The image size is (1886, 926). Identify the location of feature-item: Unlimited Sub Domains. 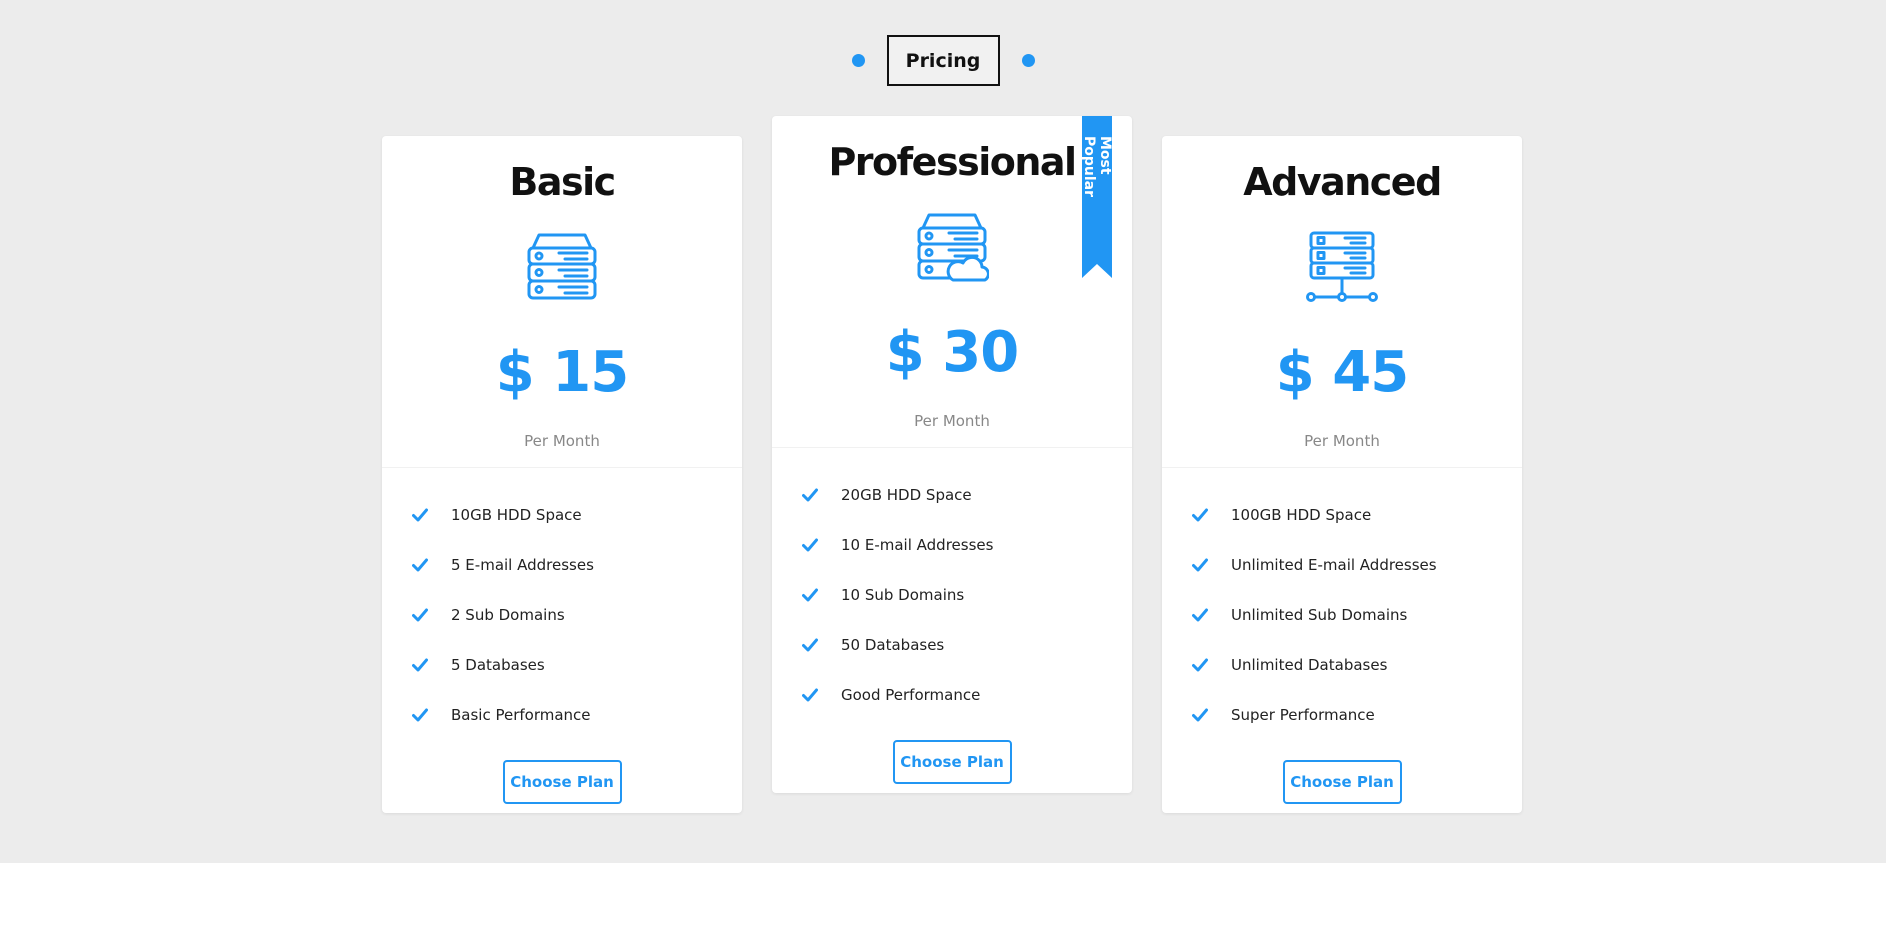
(1357, 615).